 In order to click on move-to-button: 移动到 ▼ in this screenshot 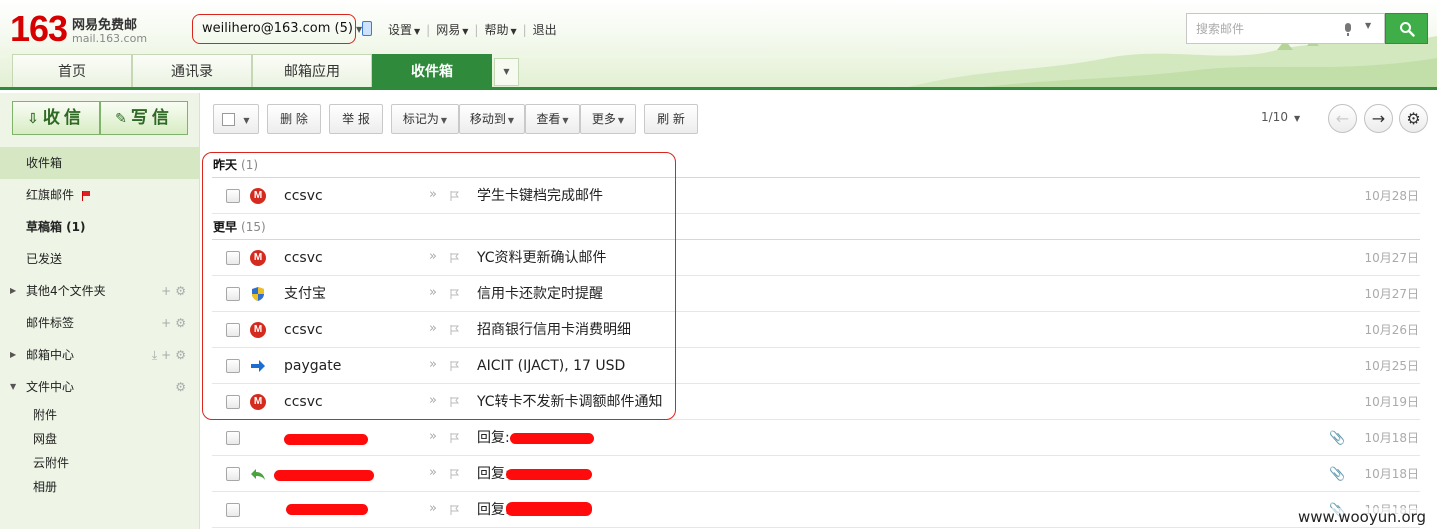, I will do `click(492, 119)`.